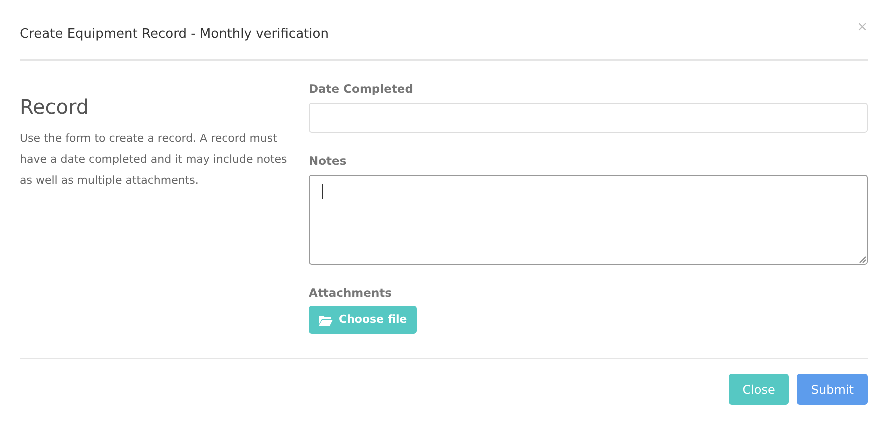 This screenshot has height=424, width=888. Describe the element at coordinates (862, 259) in the screenshot. I see `resize-grip-icon` at that location.